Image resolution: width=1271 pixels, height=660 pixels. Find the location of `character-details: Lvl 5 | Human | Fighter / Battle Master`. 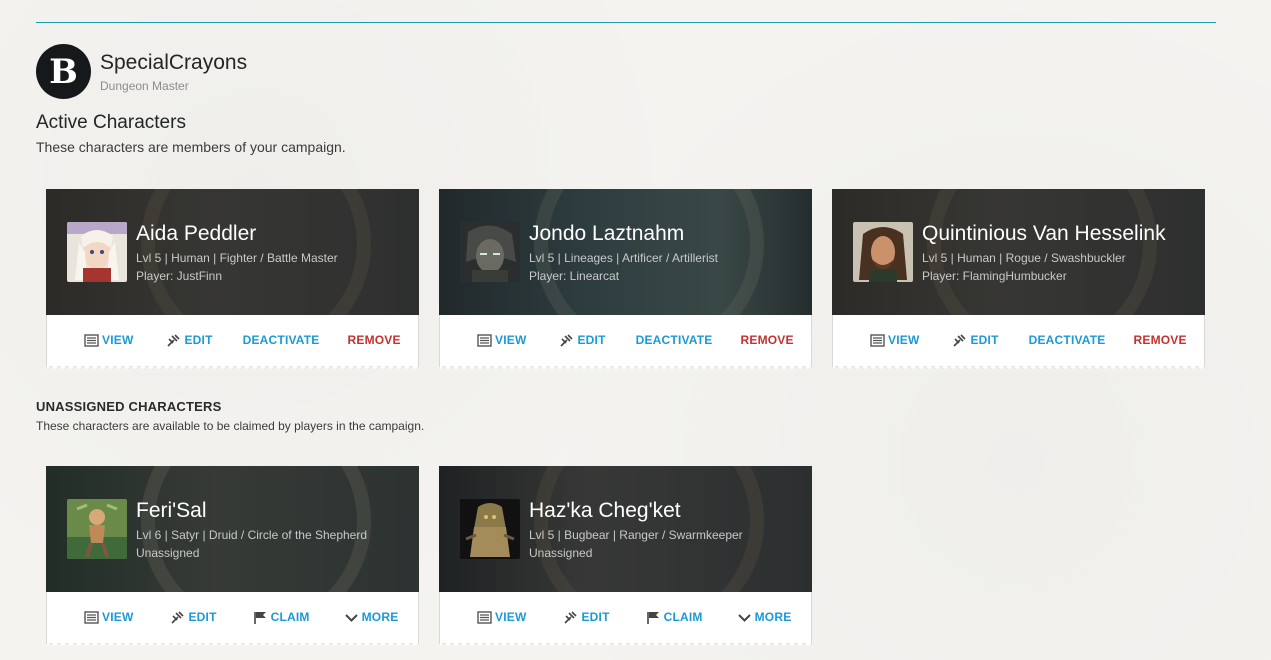

character-details: Lvl 5 | Human | Fighter / Battle Master is located at coordinates (237, 258).